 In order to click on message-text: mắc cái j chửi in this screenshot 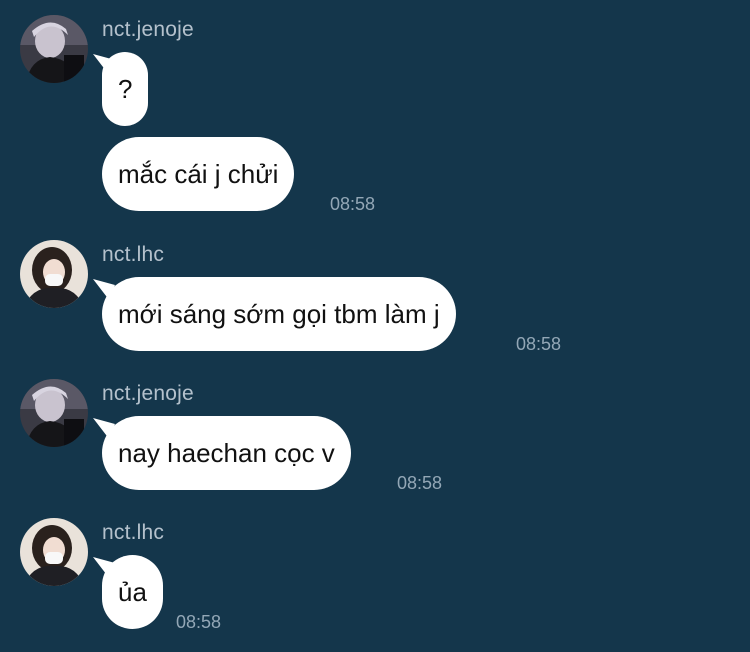, I will do `click(198, 174)`.